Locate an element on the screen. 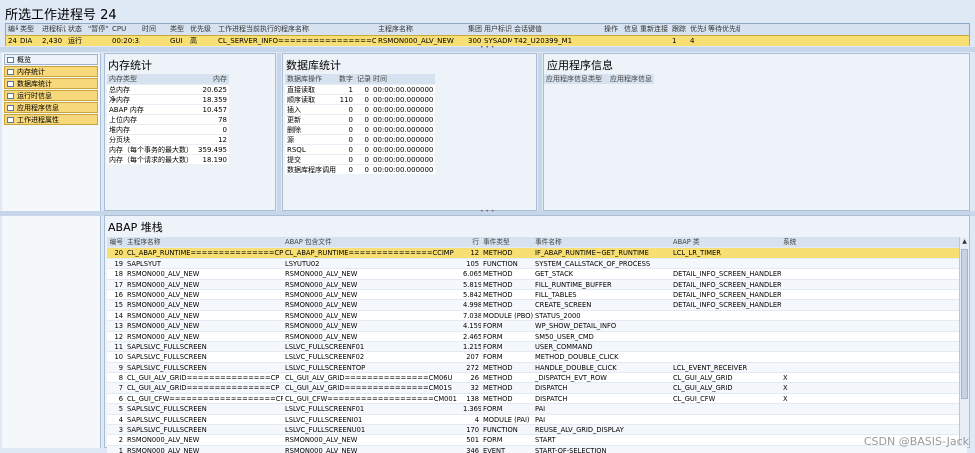 This screenshot has width=975, height=453. nav-item-memory: 内存统计 is located at coordinates (51, 71).